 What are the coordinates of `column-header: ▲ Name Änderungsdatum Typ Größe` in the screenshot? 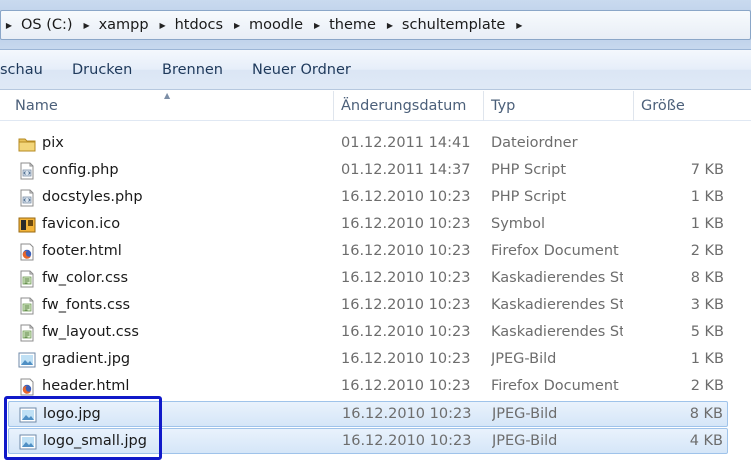 It's located at (375, 106).